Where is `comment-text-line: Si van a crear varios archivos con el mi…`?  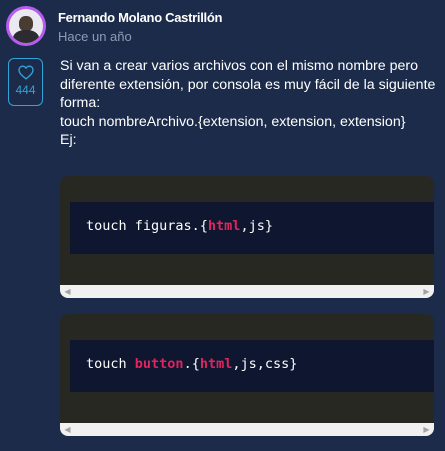 comment-text-line: Si van a crear varios archivos con el mi… is located at coordinates (239, 66).